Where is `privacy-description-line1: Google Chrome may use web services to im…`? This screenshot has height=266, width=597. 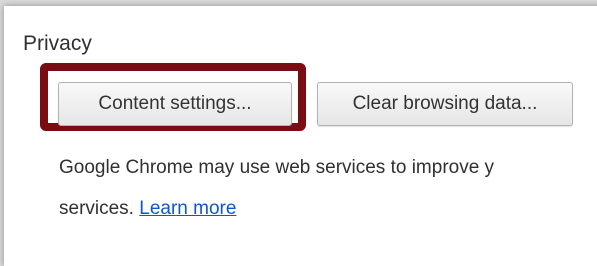
privacy-description-line1: Google Chrome may use web services to im… is located at coordinates (277, 167).